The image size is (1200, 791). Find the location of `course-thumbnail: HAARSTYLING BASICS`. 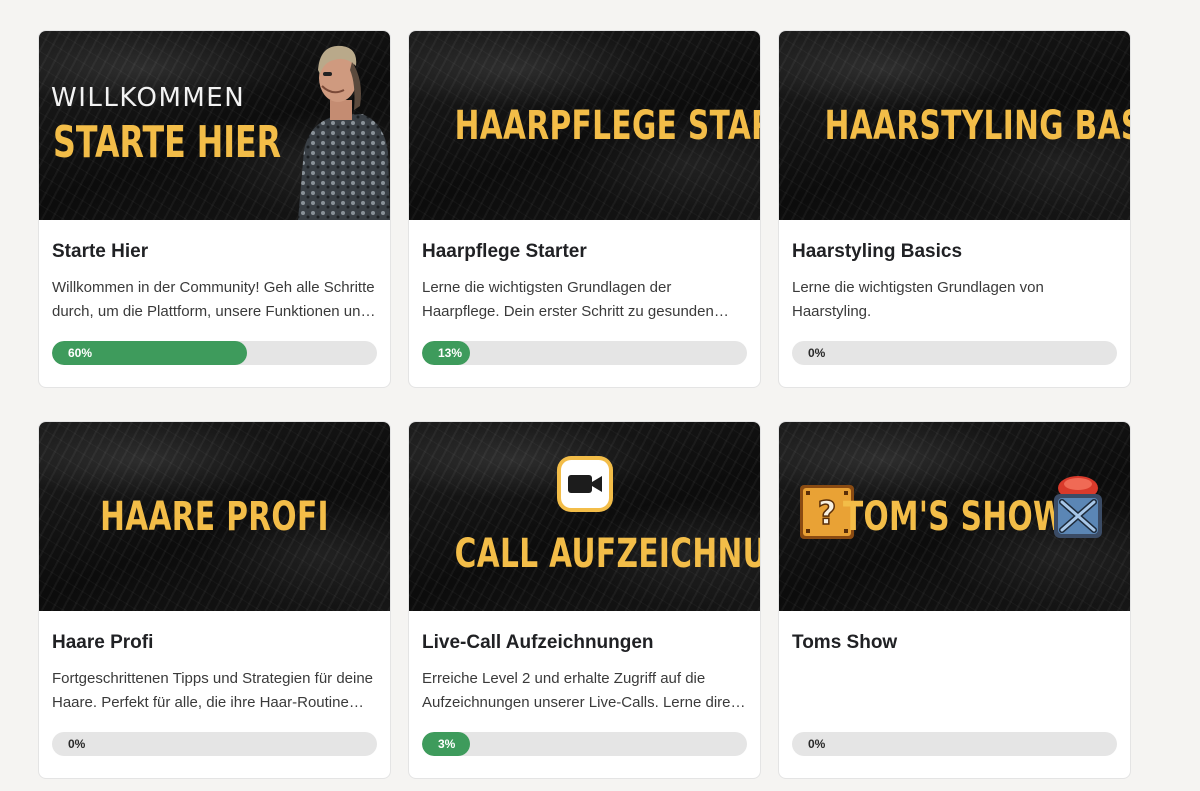

course-thumbnail: HAARSTYLING BASICS is located at coordinates (954, 125).